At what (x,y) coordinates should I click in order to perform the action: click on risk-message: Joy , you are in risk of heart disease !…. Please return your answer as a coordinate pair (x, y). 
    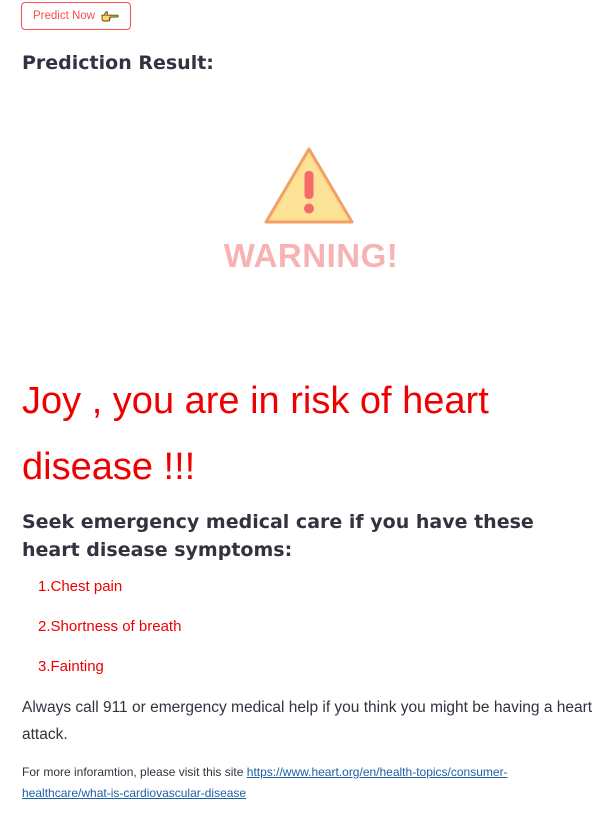
    Looking at the image, I should click on (255, 434).